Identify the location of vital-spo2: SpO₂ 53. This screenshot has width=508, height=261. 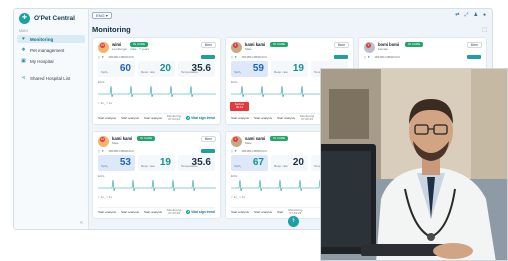
(116, 163).